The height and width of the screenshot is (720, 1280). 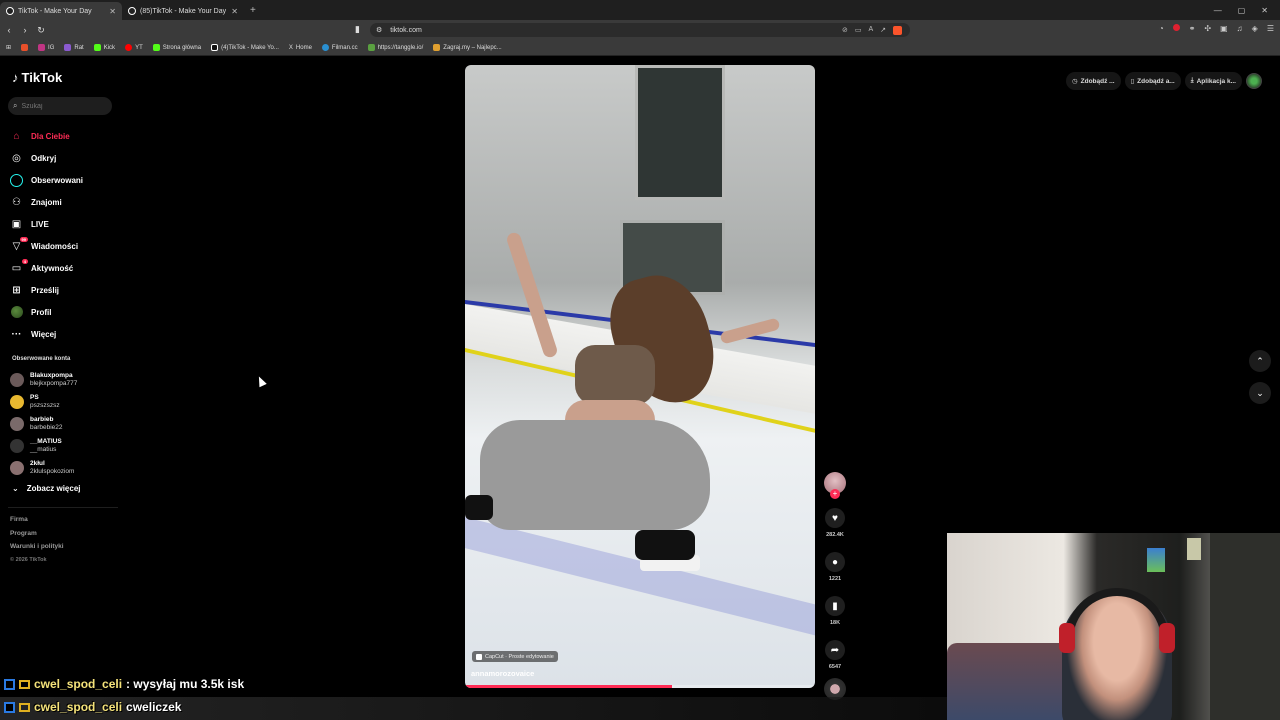 What do you see at coordinates (46, 488) in the screenshot?
I see `see-more-button: ⌄ Zobacz więcej` at bounding box center [46, 488].